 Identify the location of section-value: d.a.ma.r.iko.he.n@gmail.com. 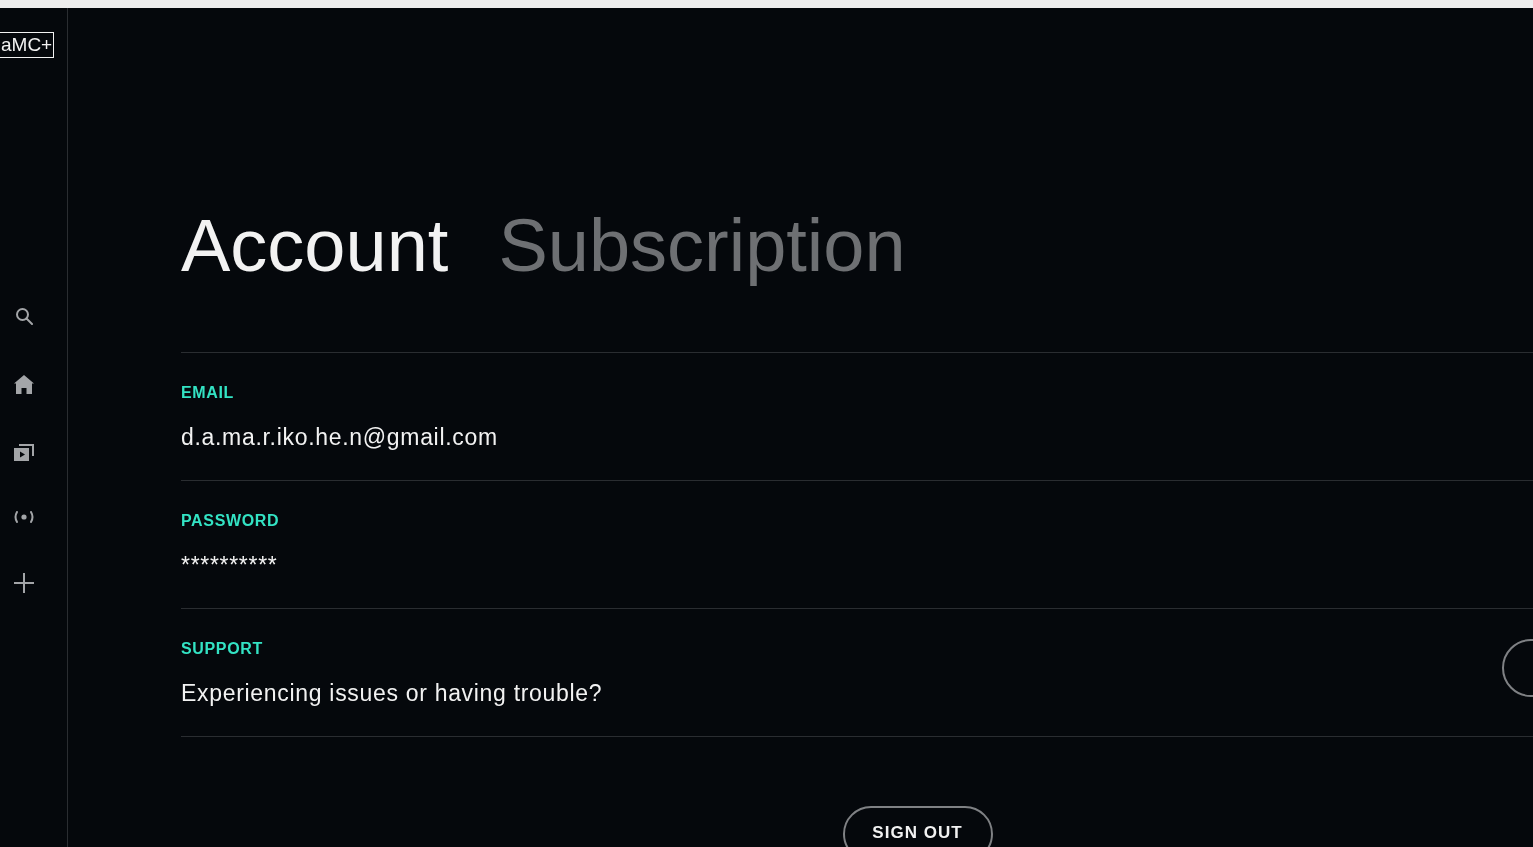
(339, 437).